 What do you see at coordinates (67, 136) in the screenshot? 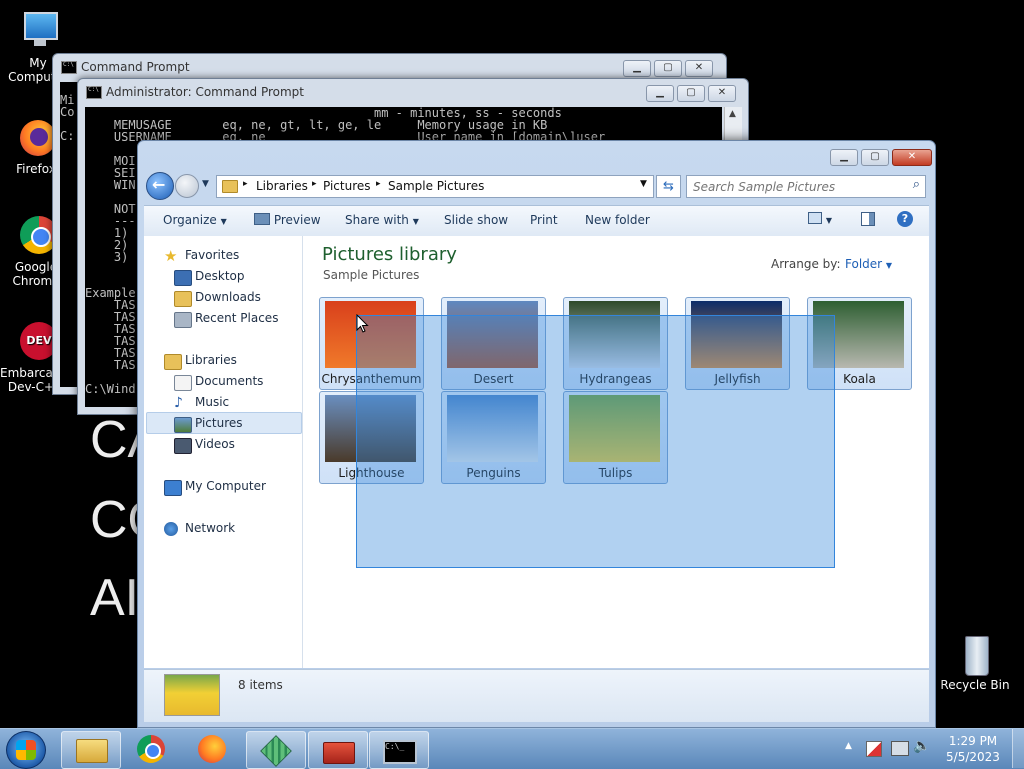
I see `console-line: C:` at bounding box center [67, 136].